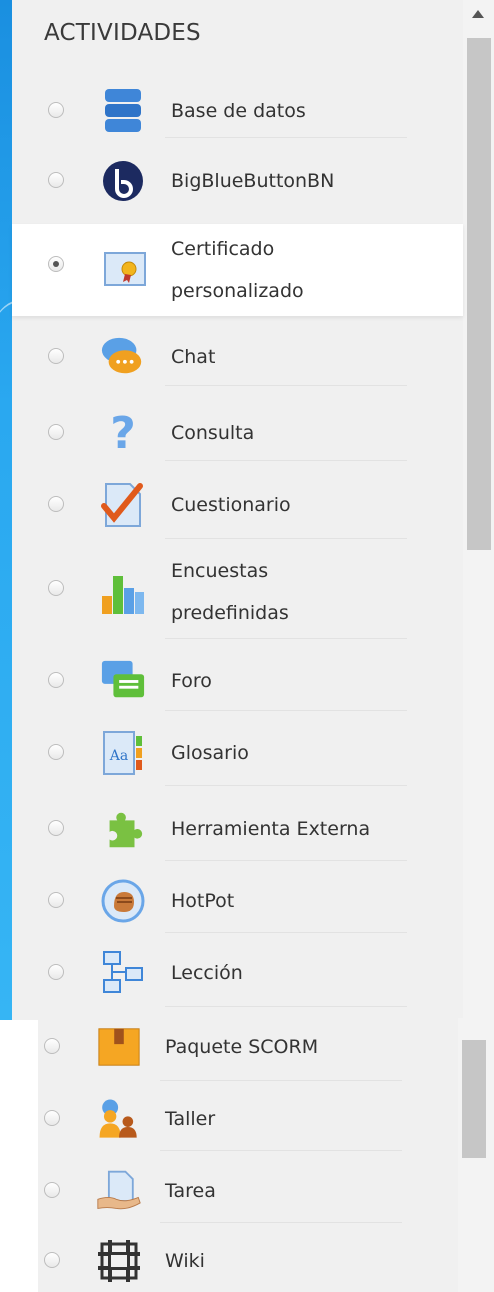 The height and width of the screenshot is (1292, 494). What do you see at coordinates (123, 973) in the screenshot?
I see `lesson-icon` at bounding box center [123, 973].